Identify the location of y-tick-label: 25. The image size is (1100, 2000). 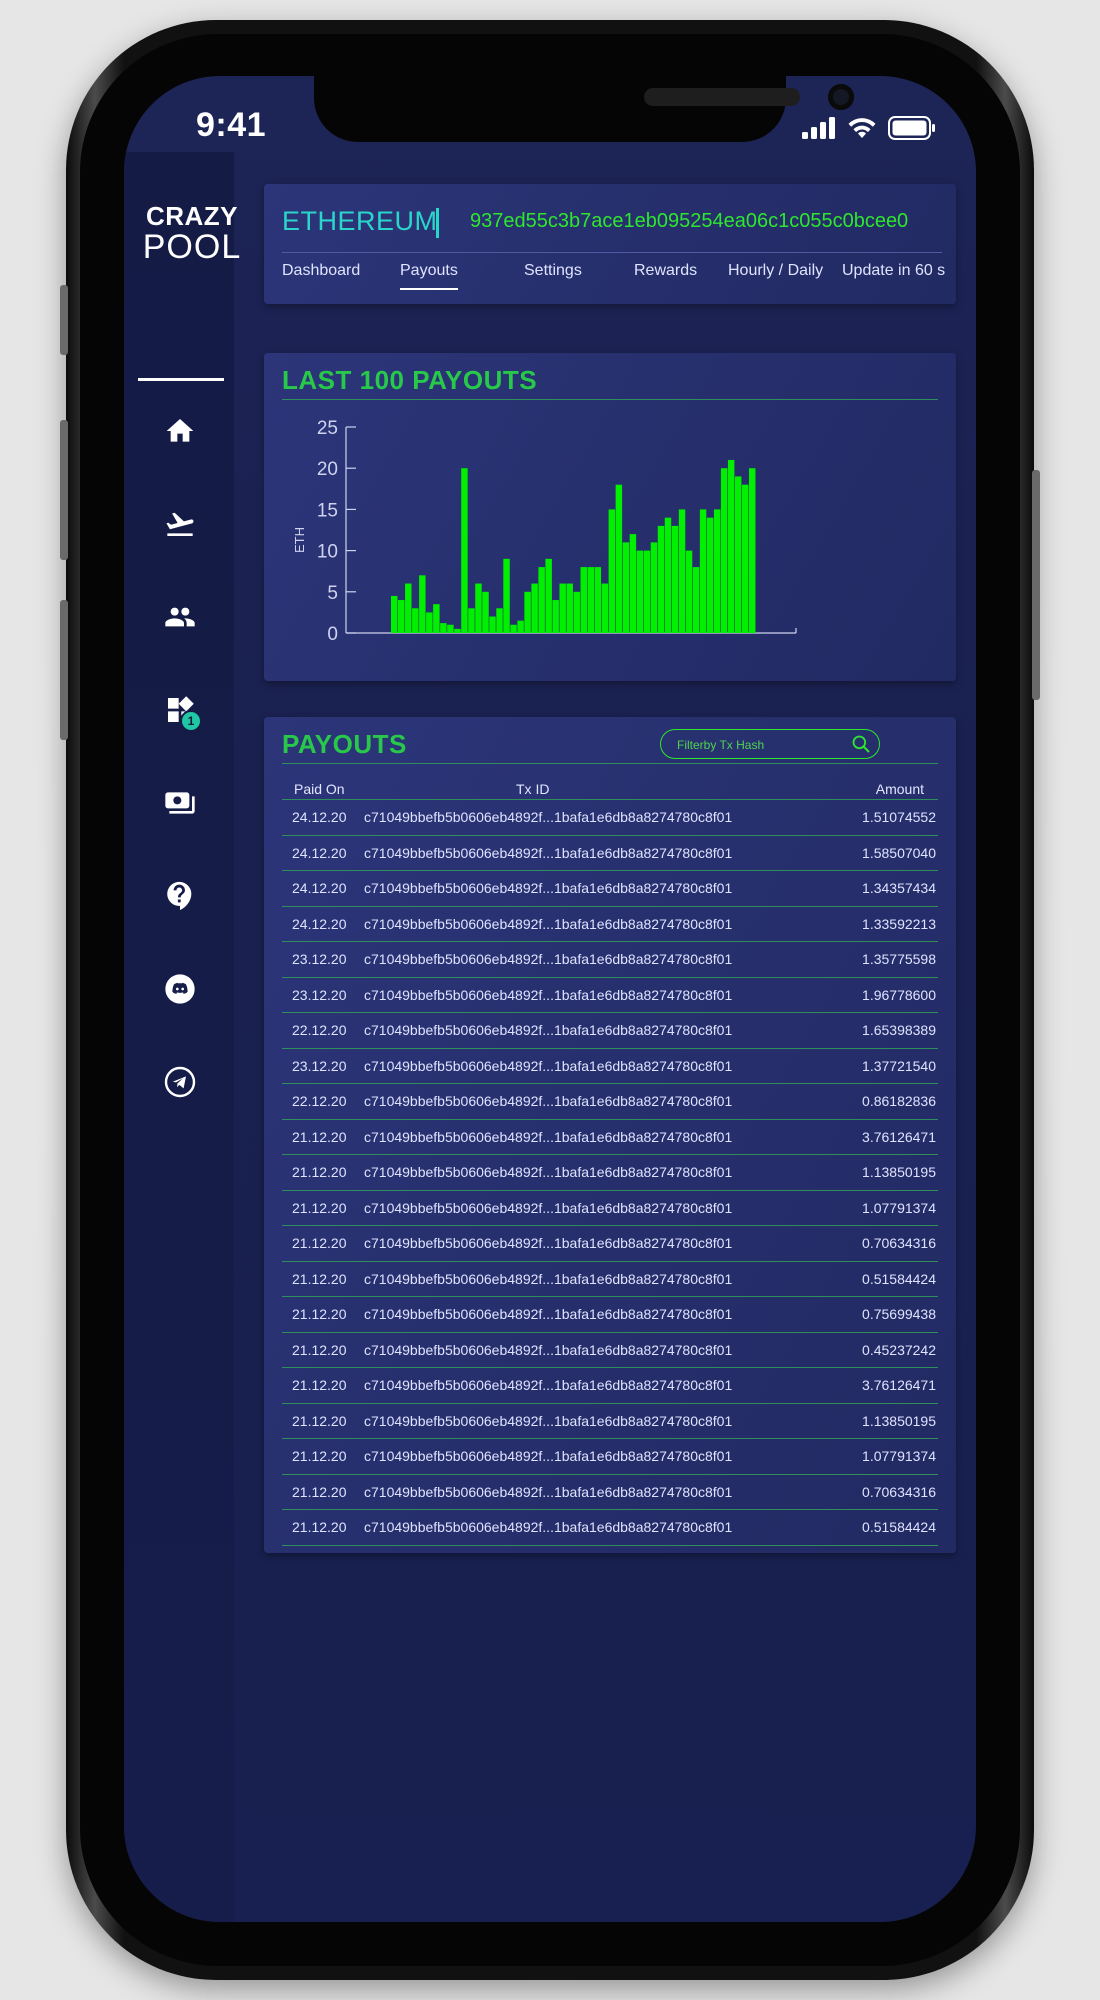
(327, 428).